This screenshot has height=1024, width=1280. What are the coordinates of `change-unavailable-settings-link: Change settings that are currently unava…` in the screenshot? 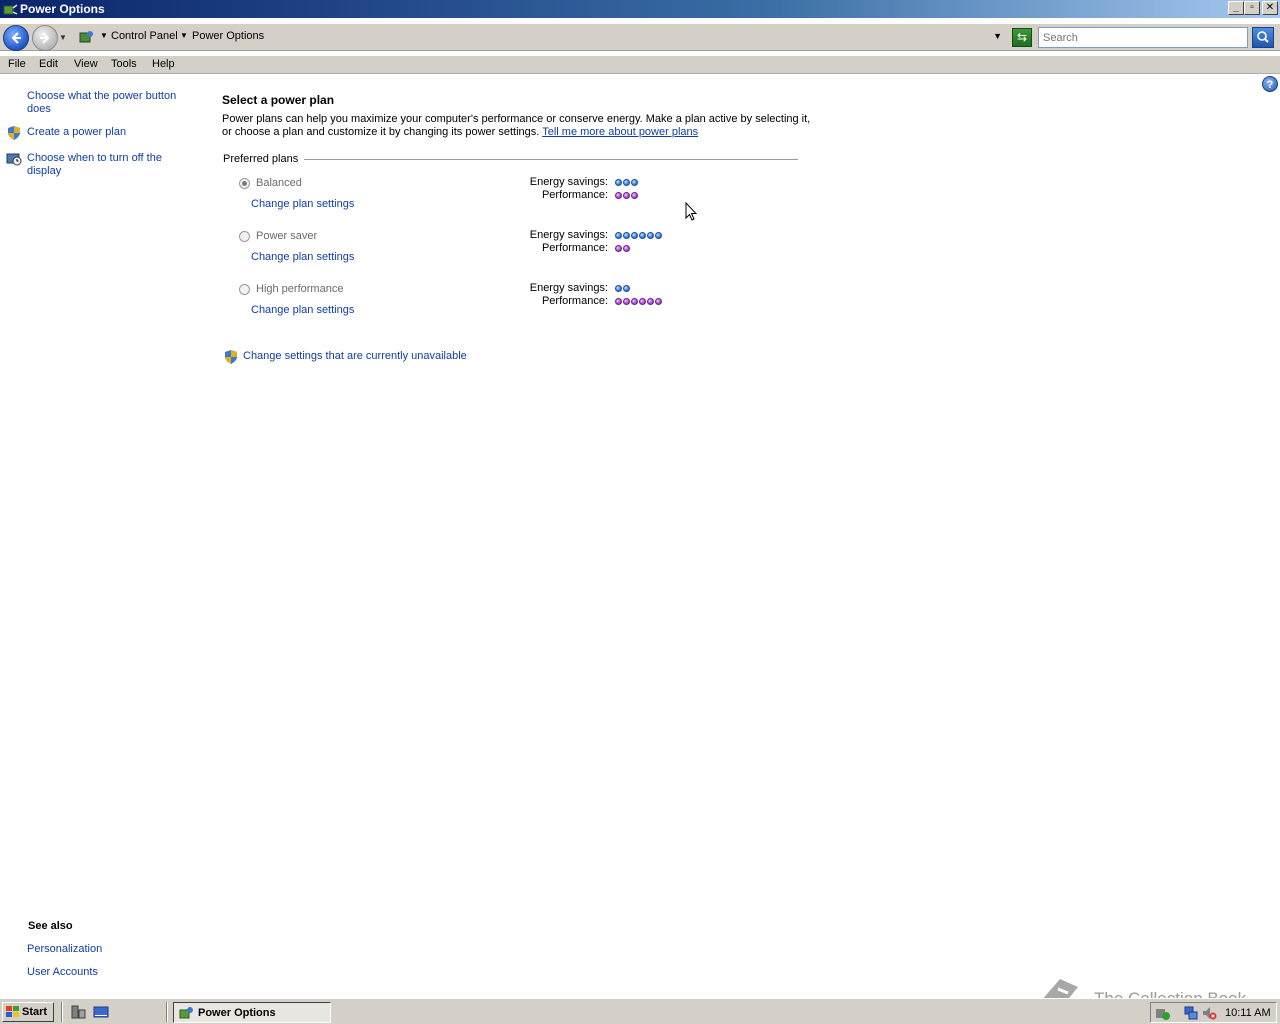 It's located at (355, 356).